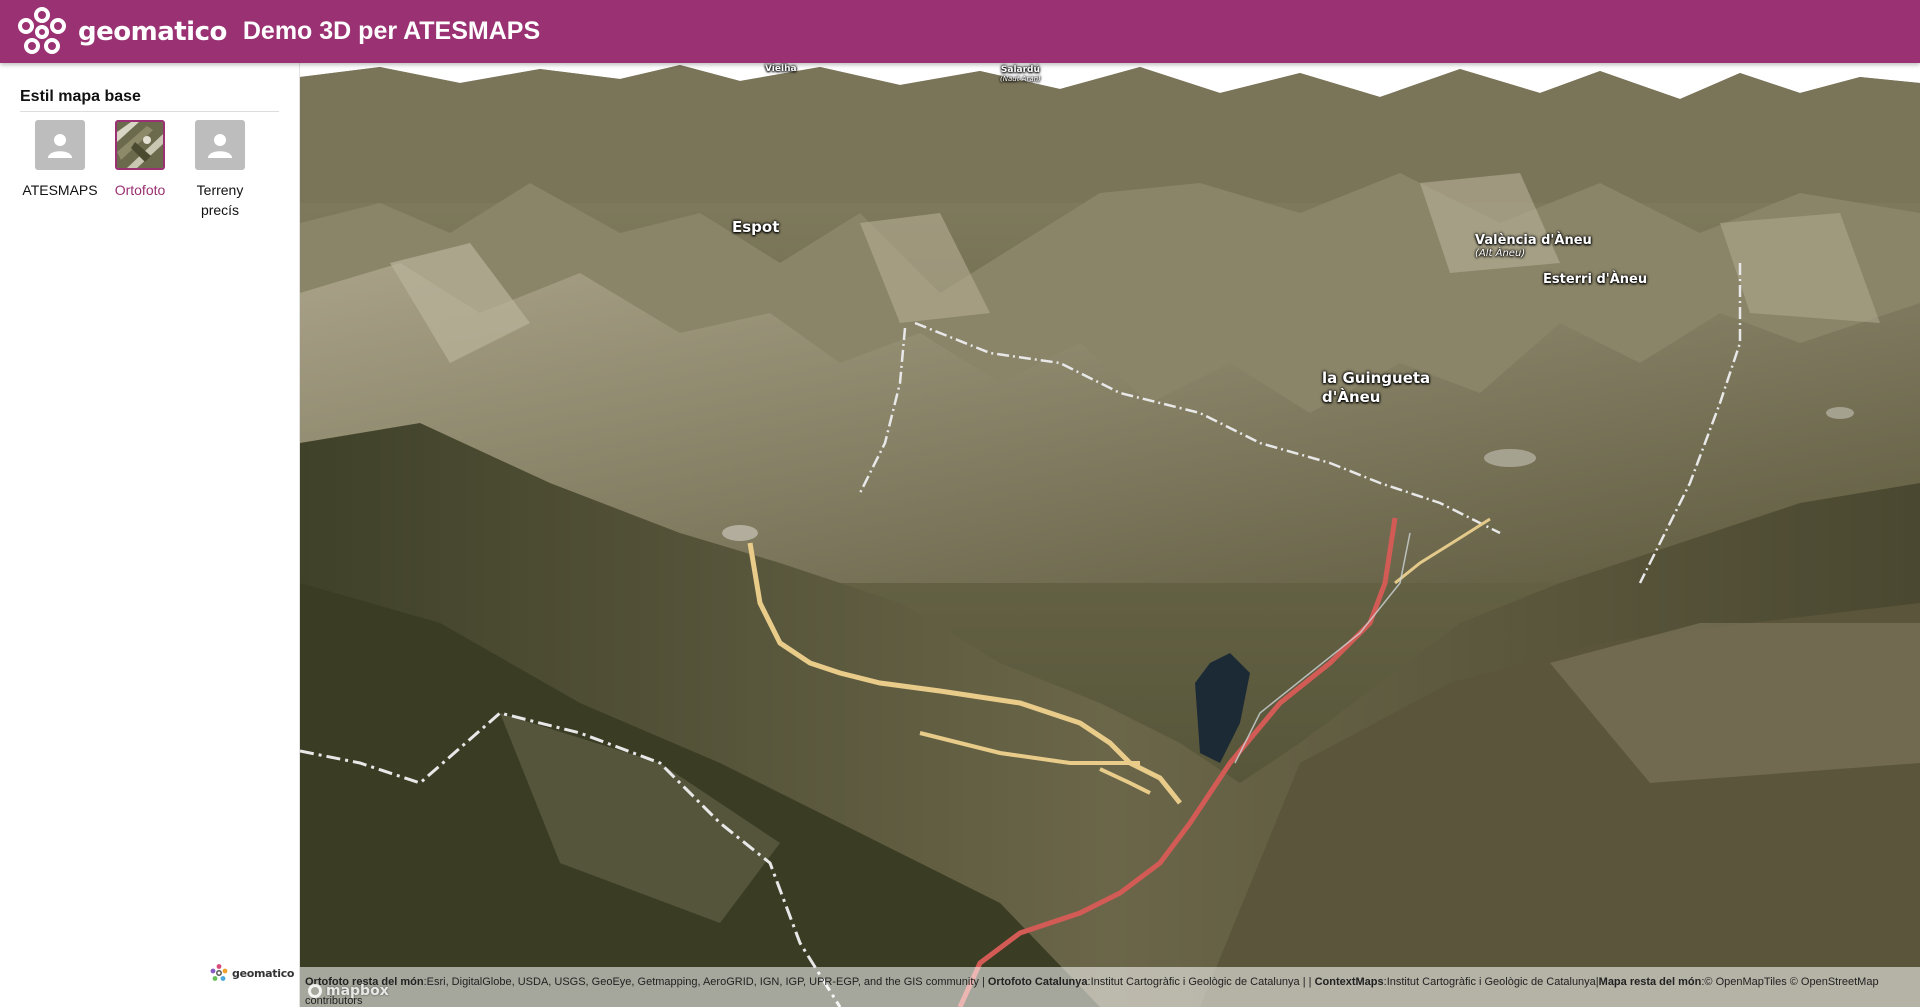  What do you see at coordinates (220, 200) in the screenshot?
I see `style-label-terreny-precis: Terreny precís` at bounding box center [220, 200].